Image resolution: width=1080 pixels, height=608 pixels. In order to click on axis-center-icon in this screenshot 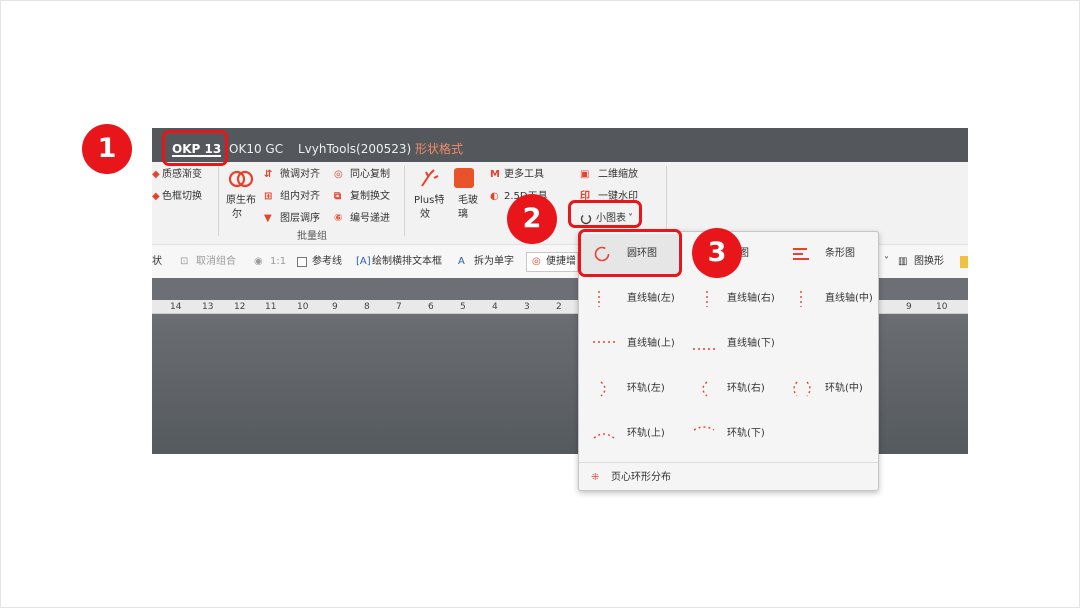, I will do `click(801, 299)`.